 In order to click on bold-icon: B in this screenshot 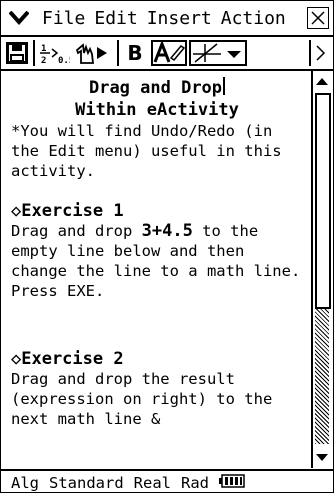, I will do `click(135, 53)`.